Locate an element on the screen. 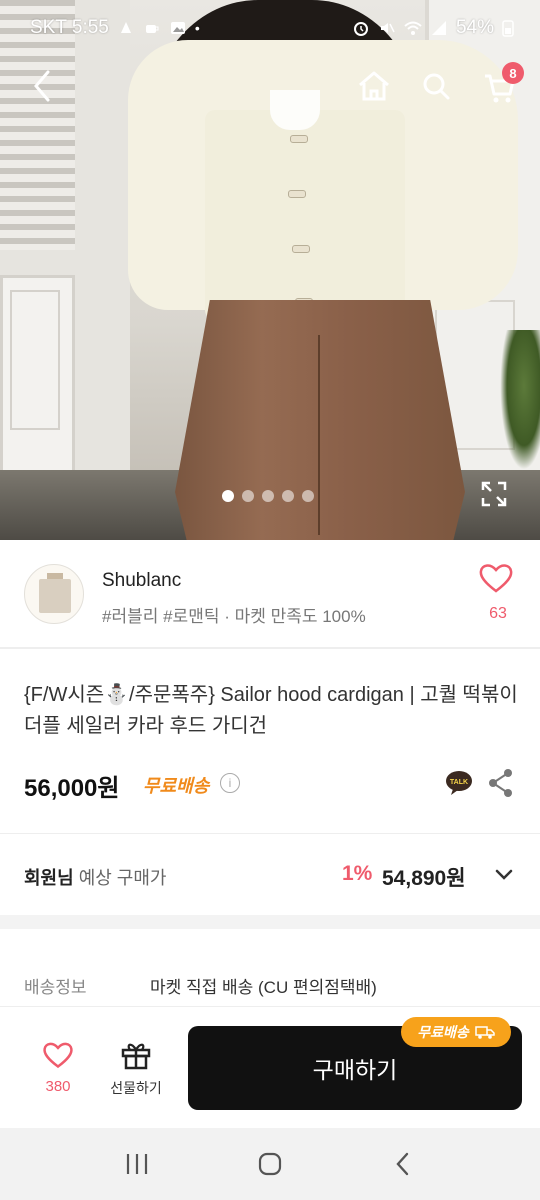  back-nav-icon is located at coordinates (402, 1164).